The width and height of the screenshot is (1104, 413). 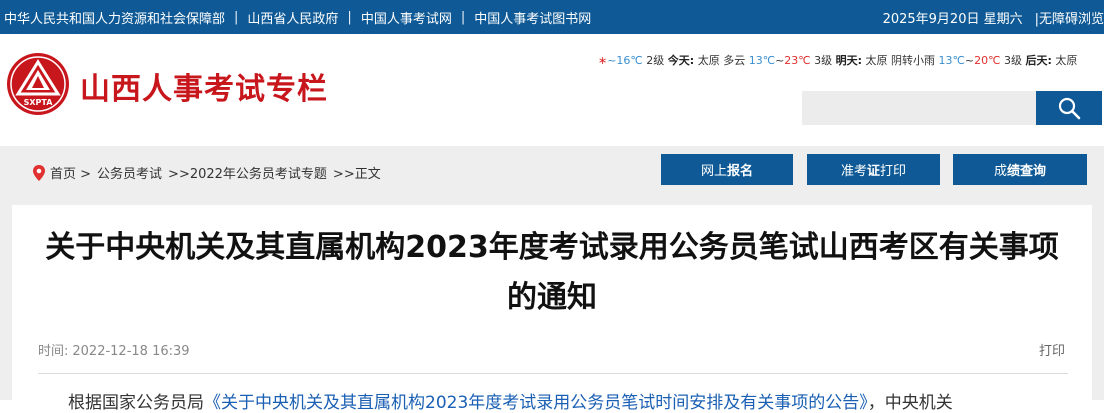 I want to click on link-cpta: 中国人事考试网, so click(x=406, y=17).